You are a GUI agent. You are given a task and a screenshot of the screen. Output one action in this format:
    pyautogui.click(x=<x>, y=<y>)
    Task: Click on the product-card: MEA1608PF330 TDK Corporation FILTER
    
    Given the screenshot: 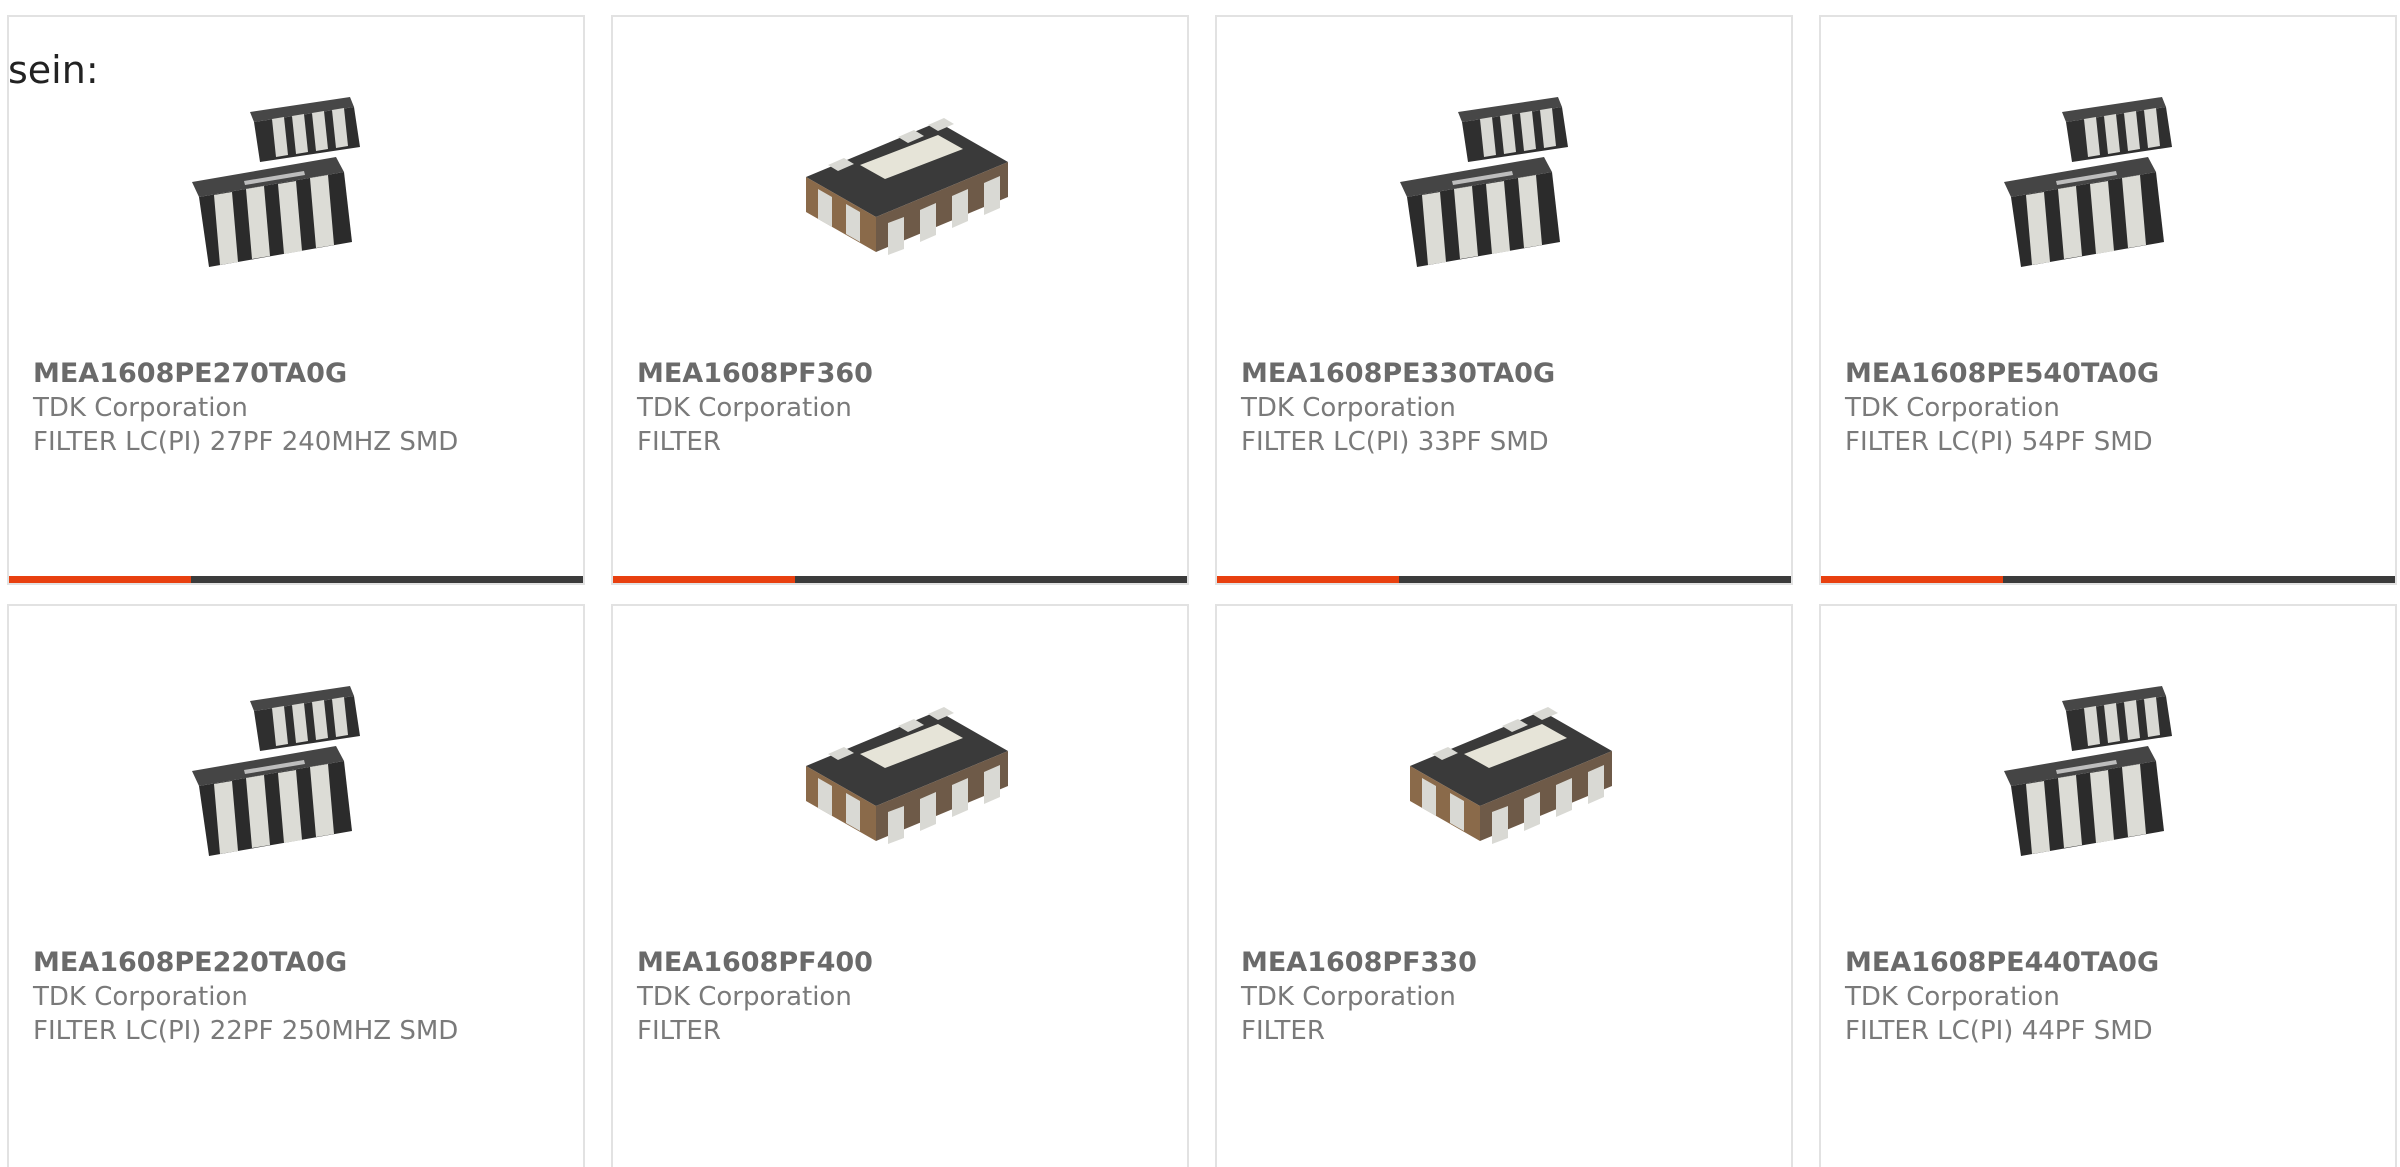 What is the action you would take?
    pyautogui.click(x=1504, y=885)
    